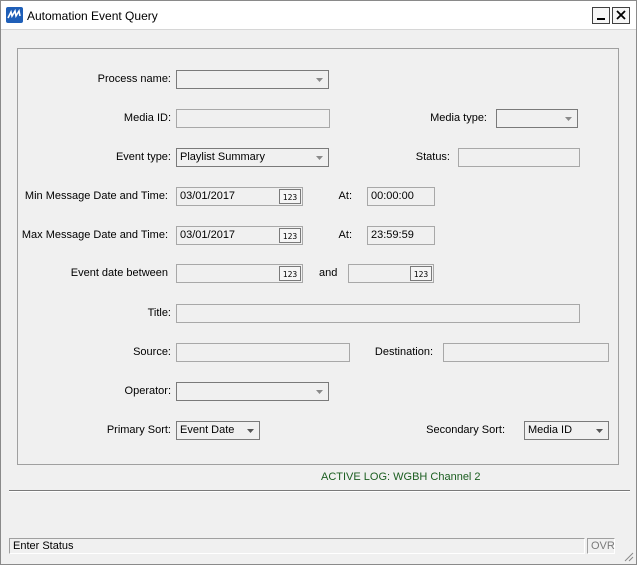 Image resolution: width=637 pixels, height=565 pixels. Describe the element at coordinates (239, 235) in the screenshot. I see `max-date-field: 03/01/2017 123` at that location.